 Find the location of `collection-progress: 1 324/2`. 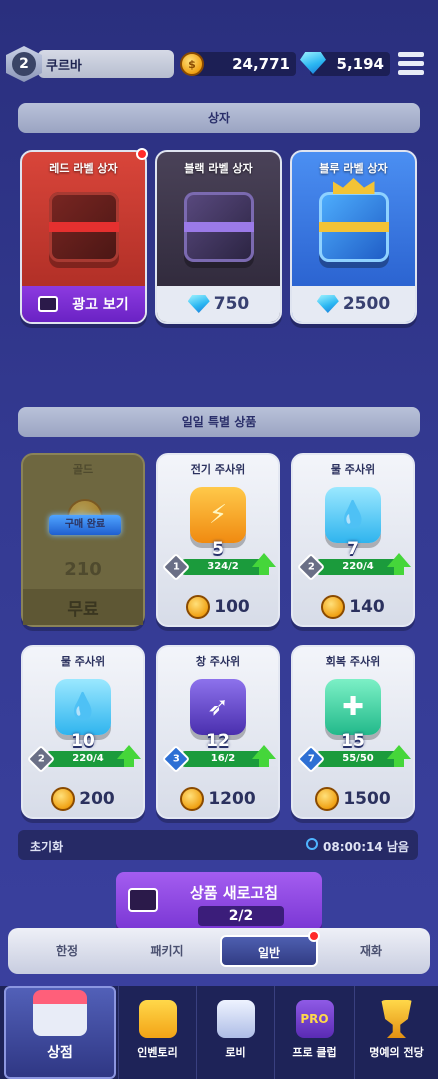

collection-progress: 1 324/2 is located at coordinates (218, 567).